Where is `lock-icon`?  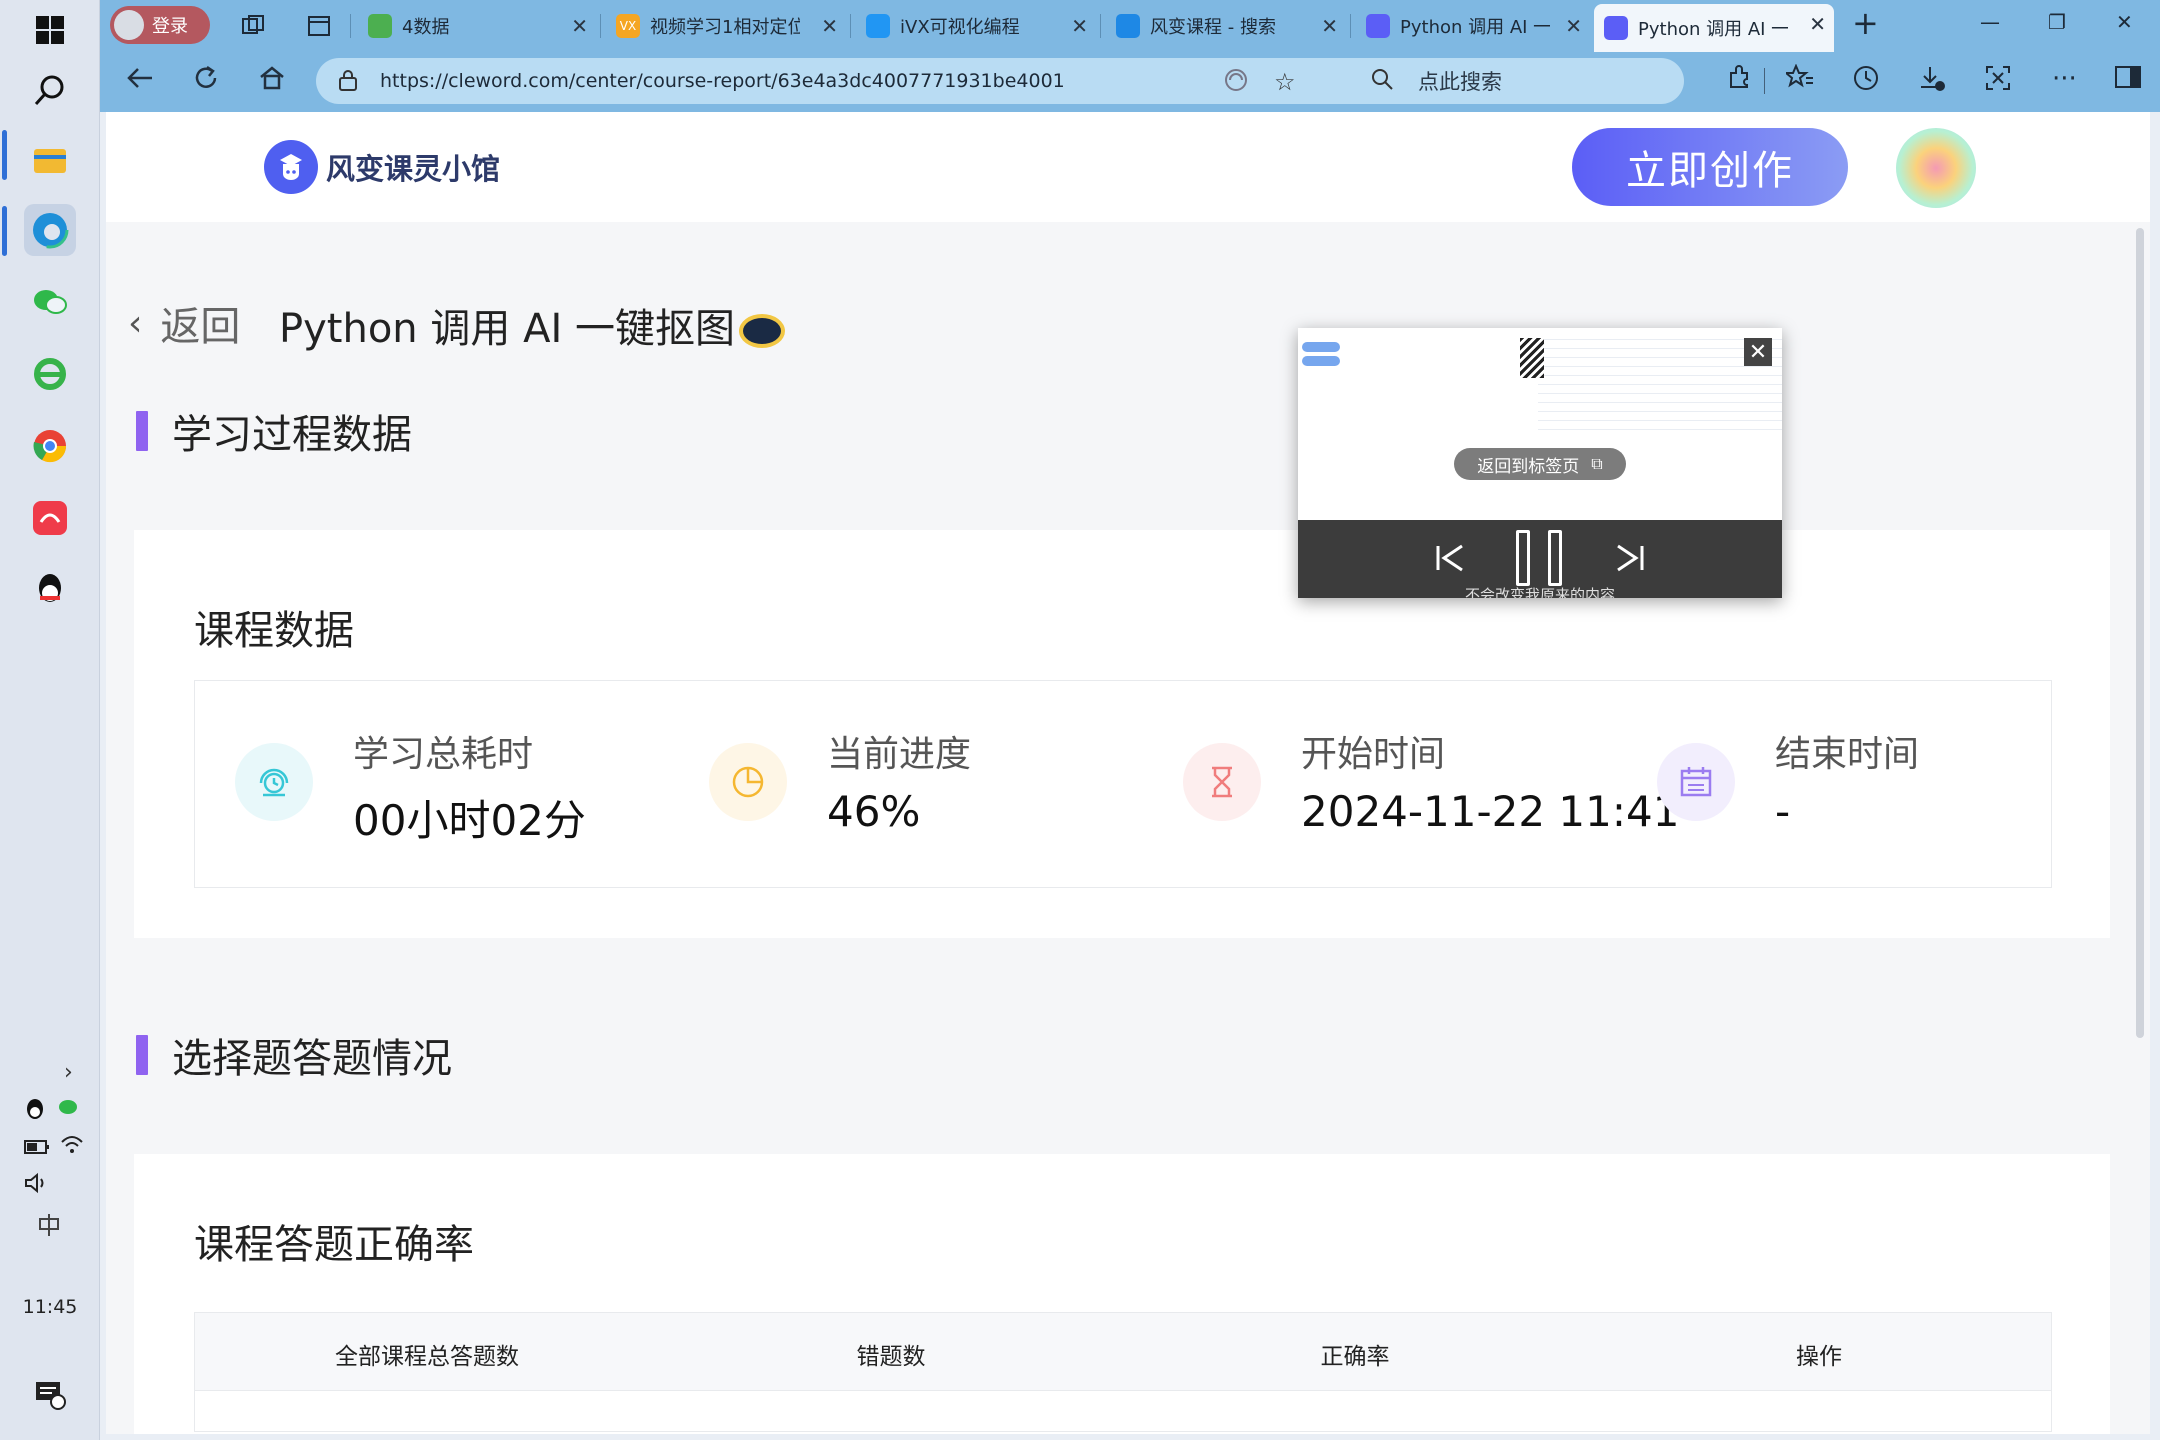
lock-icon is located at coordinates (348, 82).